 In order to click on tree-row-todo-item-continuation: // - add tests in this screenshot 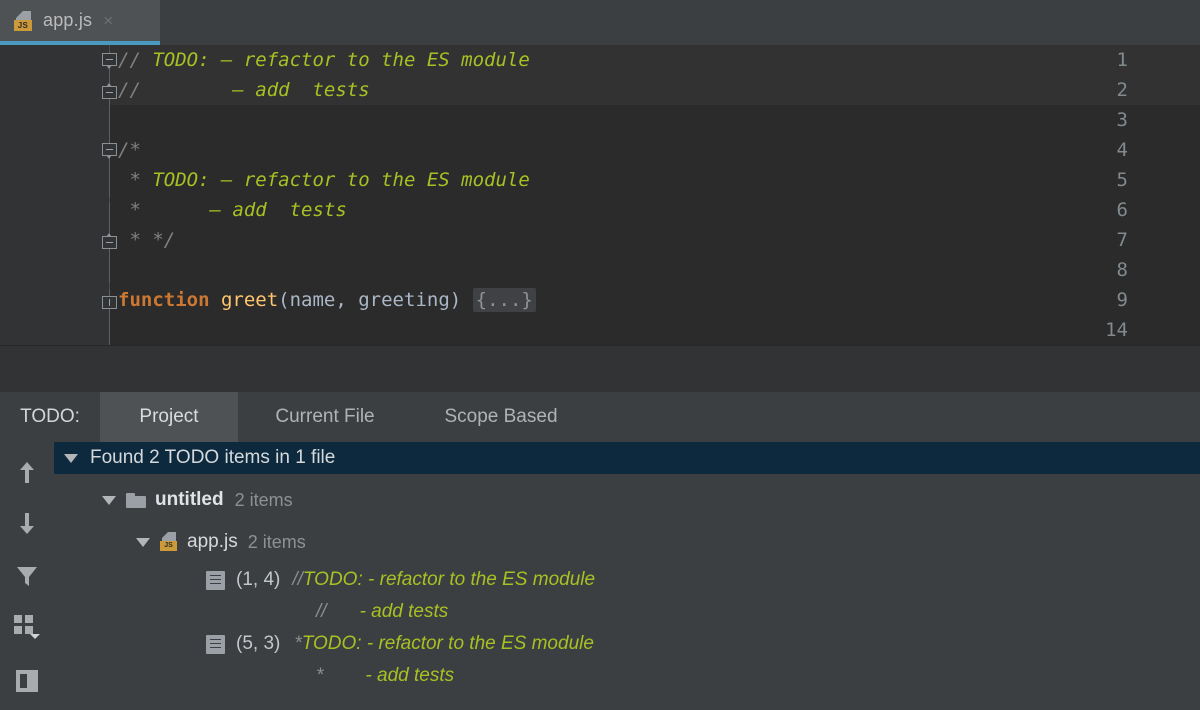, I will do `click(627, 612)`.